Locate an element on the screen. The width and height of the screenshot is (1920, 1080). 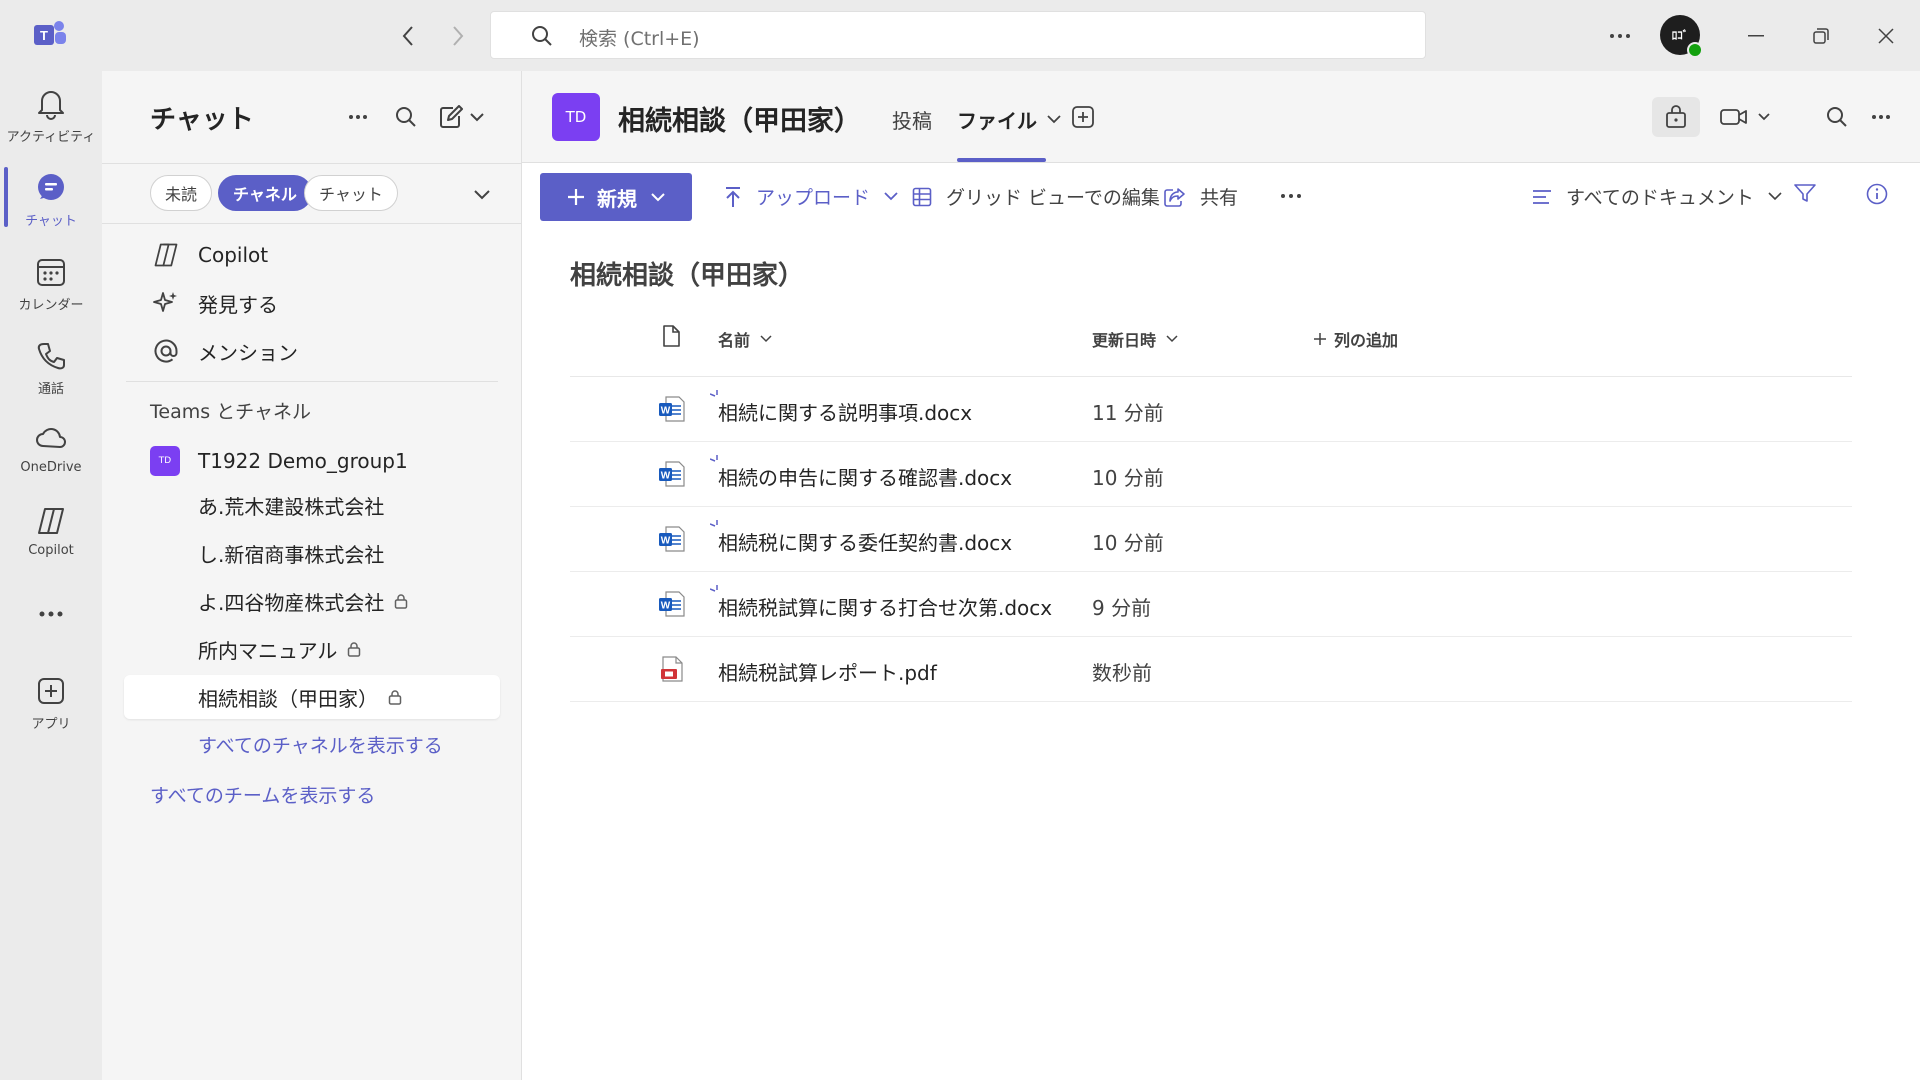
show-all-channels-link: すべてのチャネルを表示する is located at coordinates (320, 744).